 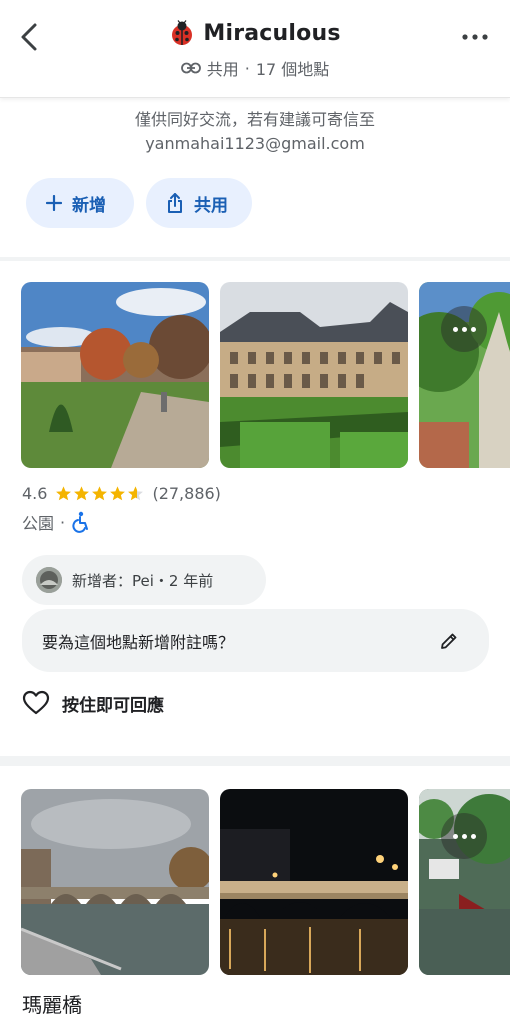 What do you see at coordinates (80, 522) in the screenshot?
I see `wheelchair-icon` at bounding box center [80, 522].